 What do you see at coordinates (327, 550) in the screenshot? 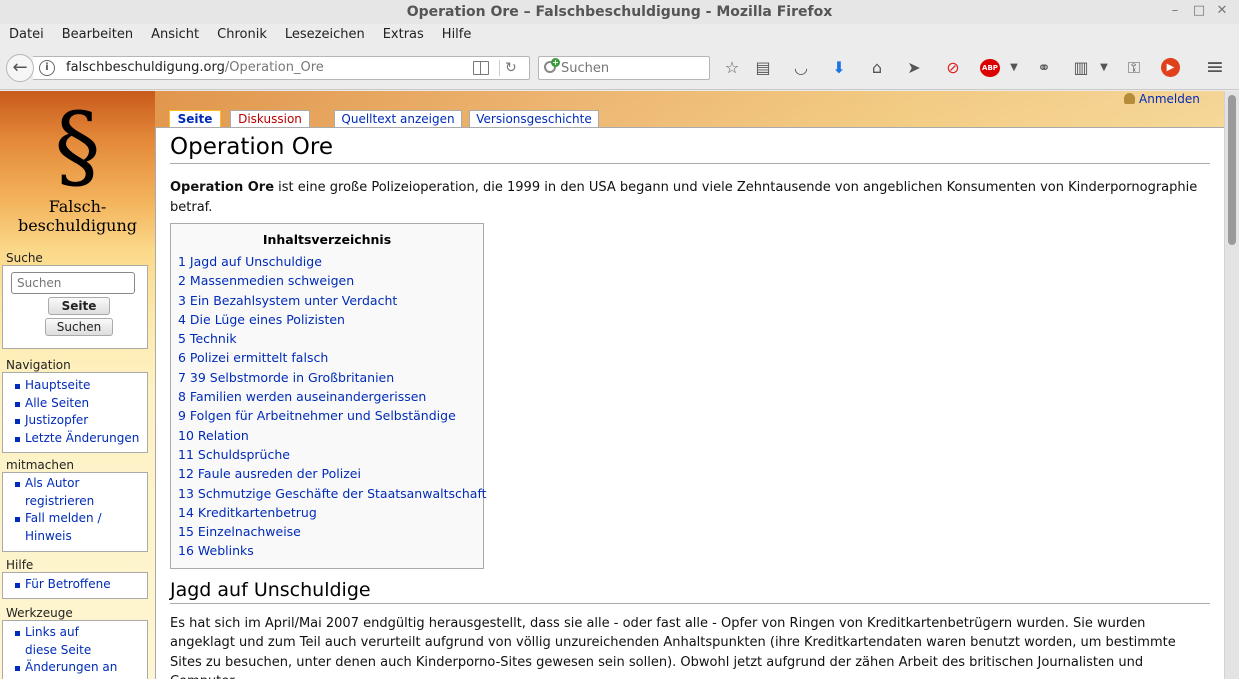
I see `toc-item: 16 Weblinks` at bounding box center [327, 550].